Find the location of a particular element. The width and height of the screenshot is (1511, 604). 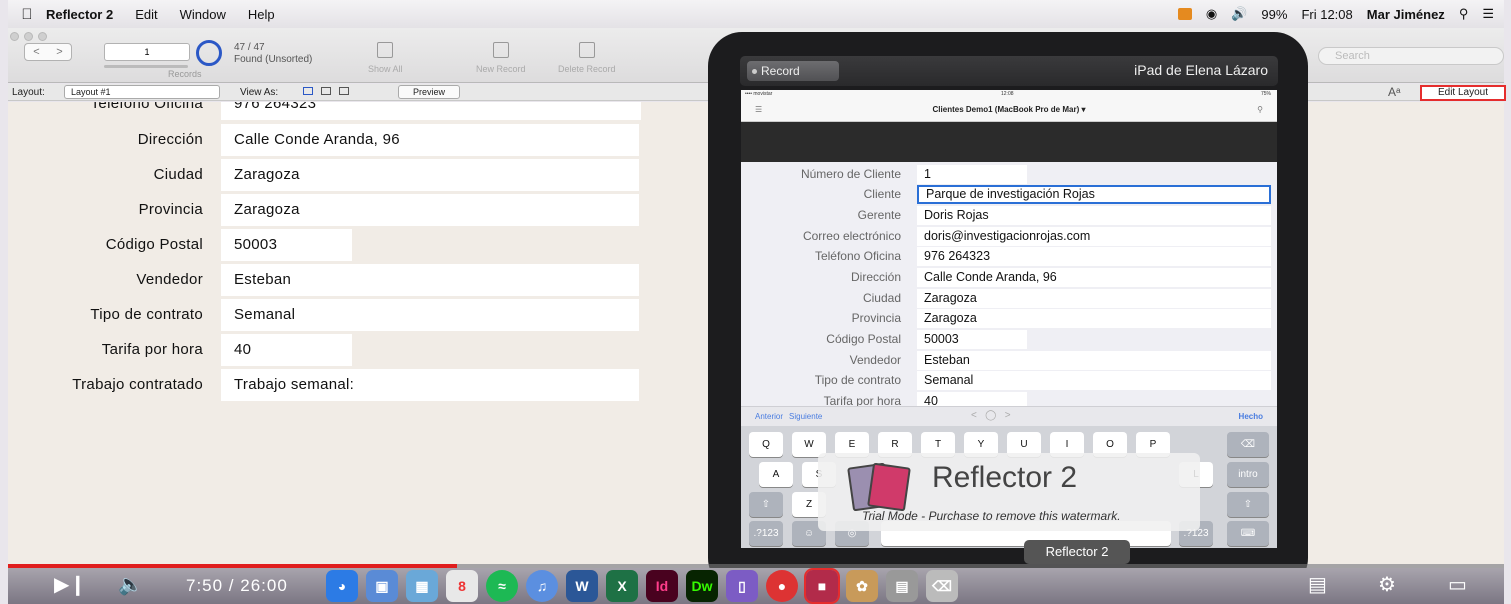

field-value: Trabajo semanal: is located at coordinates (430, 385).